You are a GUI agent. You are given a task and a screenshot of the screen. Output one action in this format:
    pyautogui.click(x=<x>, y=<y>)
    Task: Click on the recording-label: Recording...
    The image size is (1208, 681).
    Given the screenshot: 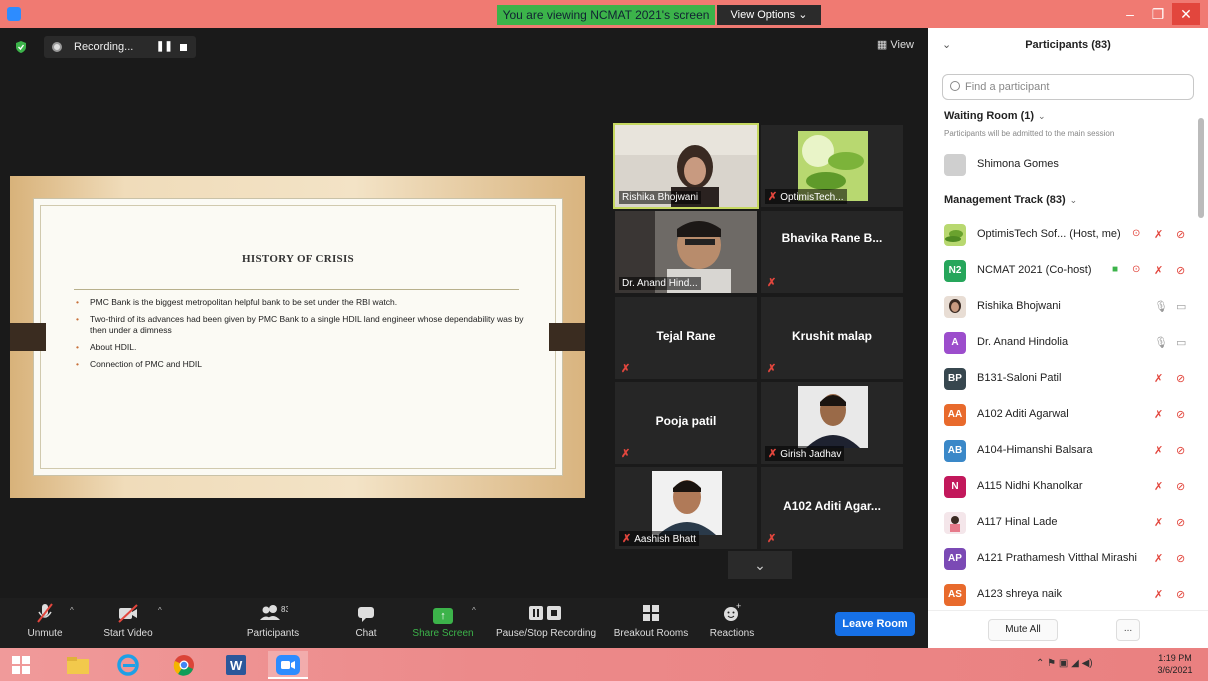 What is the action you would take?
    pyautogui.click(x=104, y=47)
    